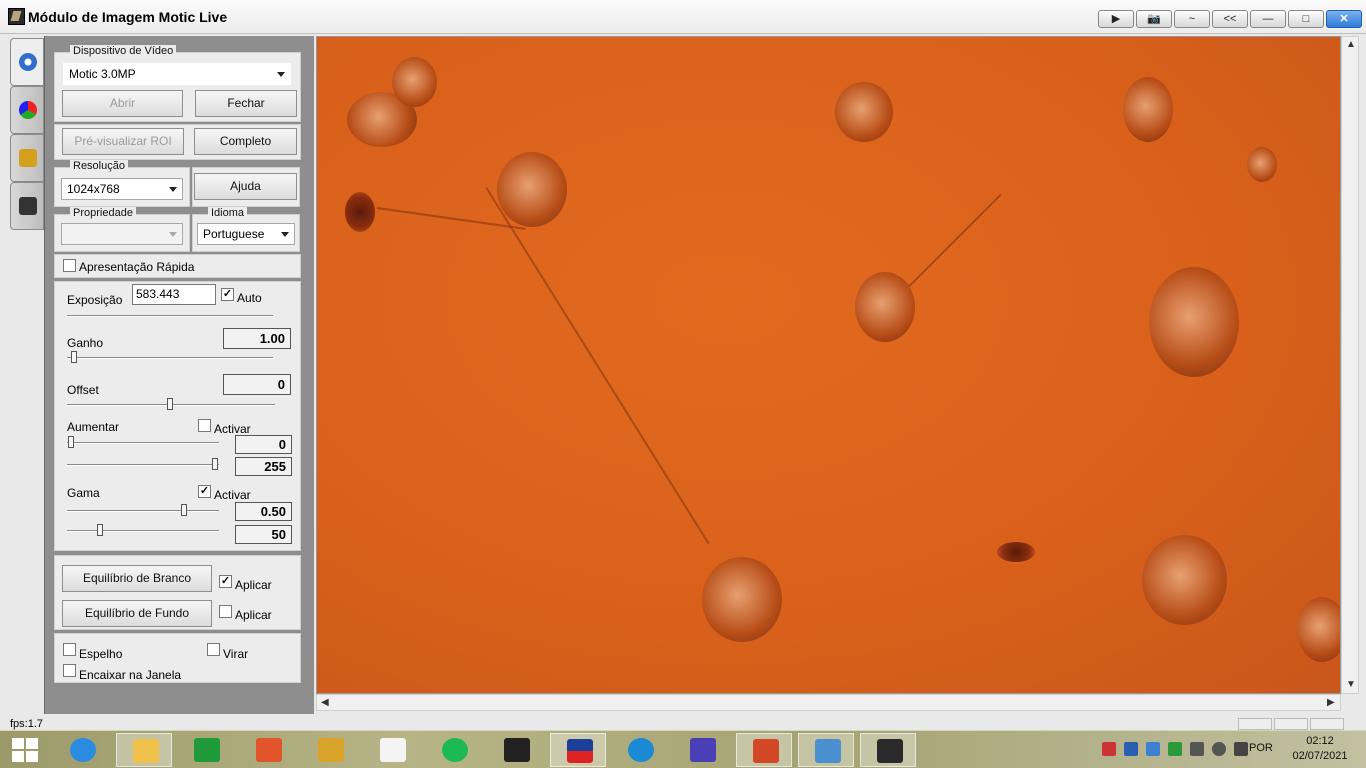 This screenshot has width=1366, height=768. Describe the element at coordinates (206, 750) in the screenshot. I see `taskbar-store` at that location.